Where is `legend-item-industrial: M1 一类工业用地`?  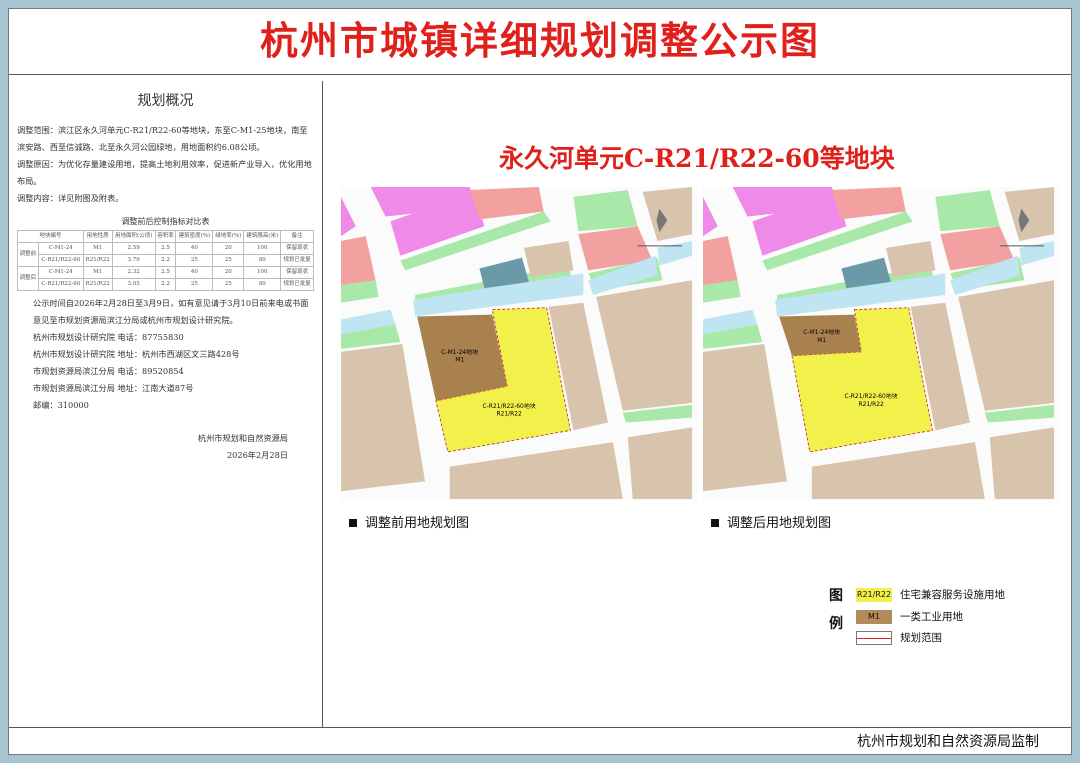
legend-item-industrial: M1 一类工业用地 is located at coordinates (909, 616).